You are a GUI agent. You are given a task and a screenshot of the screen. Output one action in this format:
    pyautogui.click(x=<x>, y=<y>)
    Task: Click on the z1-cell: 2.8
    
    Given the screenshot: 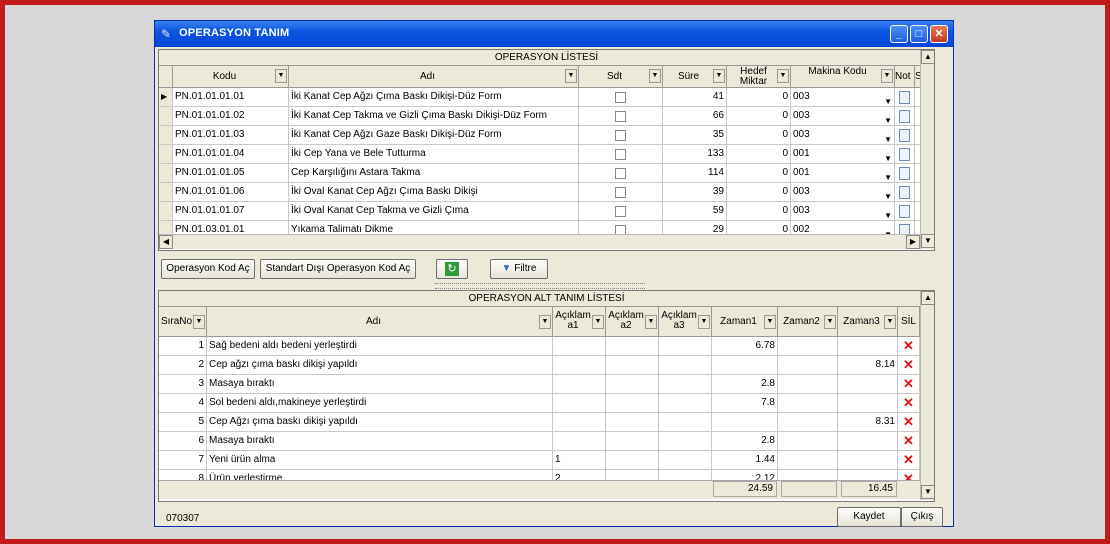 What is the action you would take?
    pyautogui.click(x=745, y=384)
    